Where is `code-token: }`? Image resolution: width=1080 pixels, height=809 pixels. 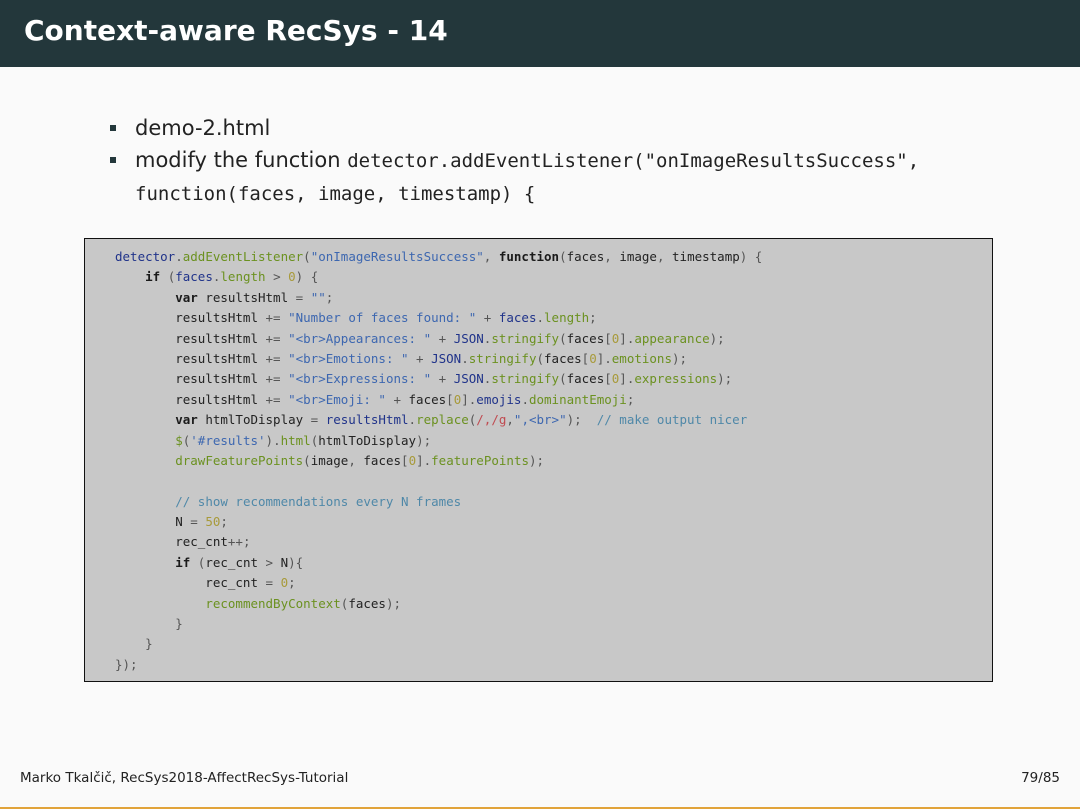 code-token: } is located at coordinates (149, 644).